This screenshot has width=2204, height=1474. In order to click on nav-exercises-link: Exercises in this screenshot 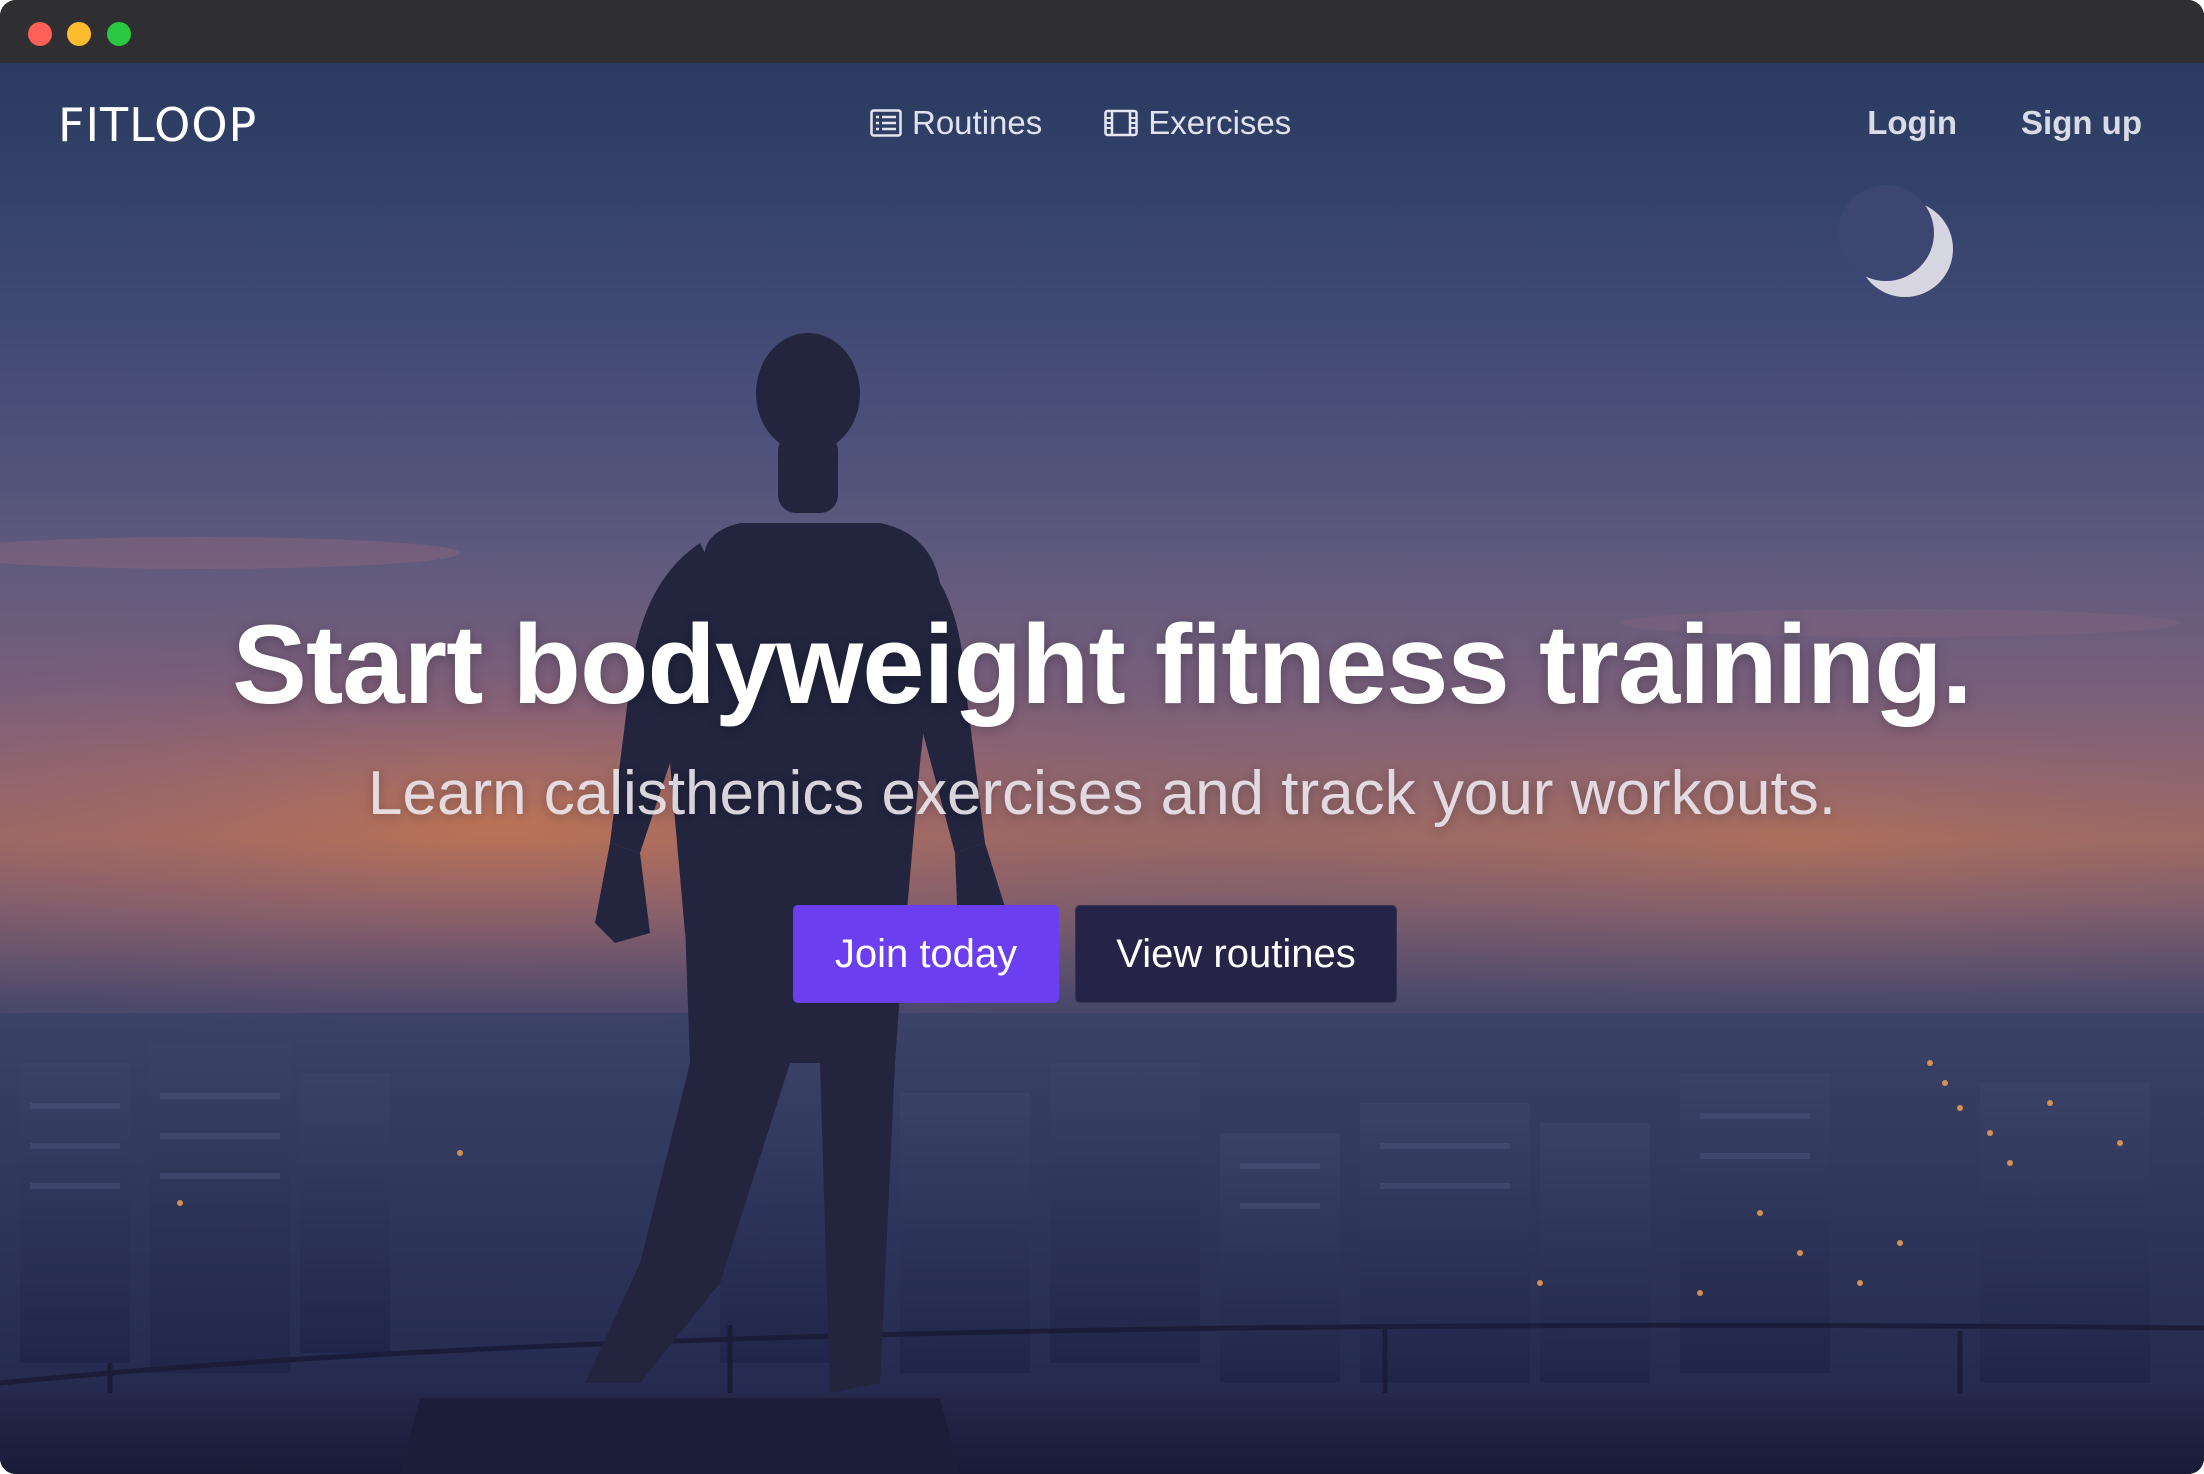, I will do `click(1197, 123)`.